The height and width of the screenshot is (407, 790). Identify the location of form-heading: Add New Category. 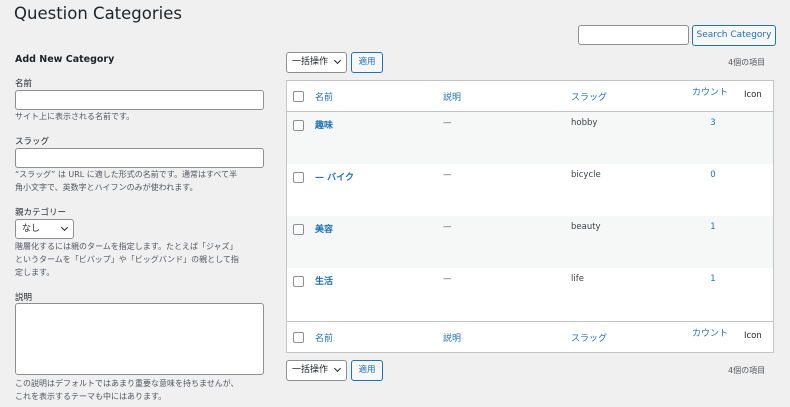
(65, 59).